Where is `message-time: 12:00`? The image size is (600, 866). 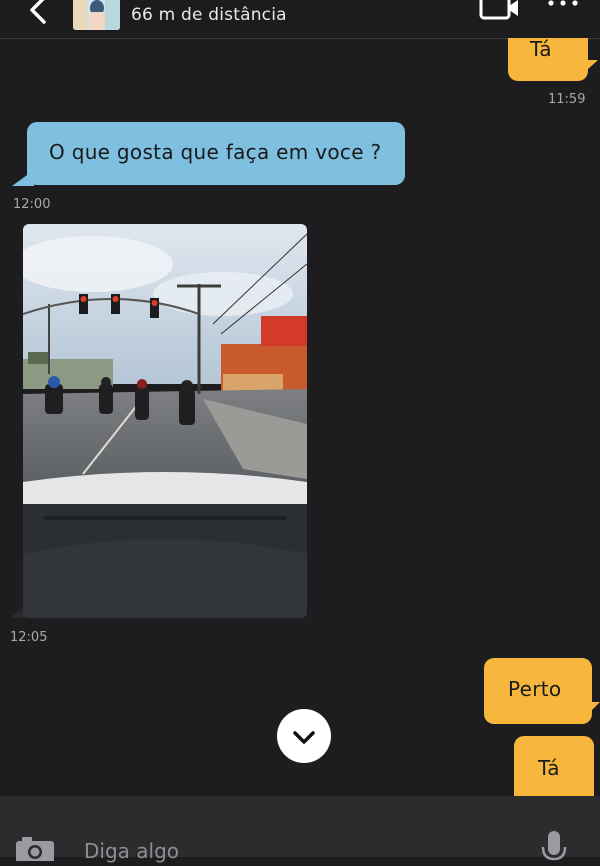 message-time: 12:00 is located at coordinates (32, 204).